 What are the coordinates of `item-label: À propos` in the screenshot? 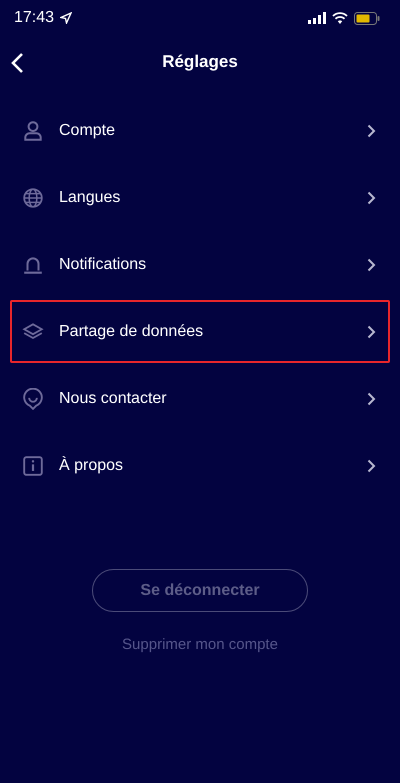 It's located at (91, 465).